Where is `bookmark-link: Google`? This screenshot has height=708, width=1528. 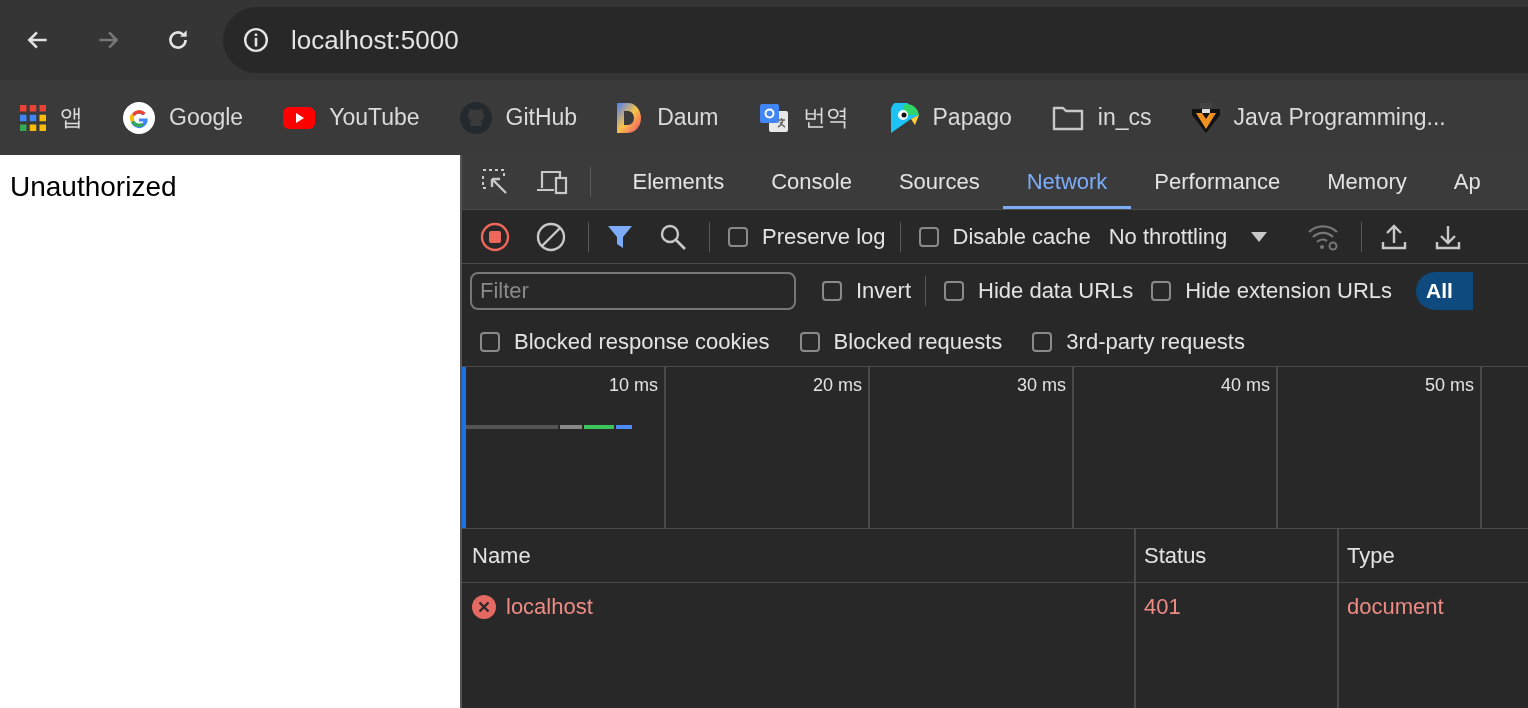 bookmark-link: Google is located at coordinates (183, 117).